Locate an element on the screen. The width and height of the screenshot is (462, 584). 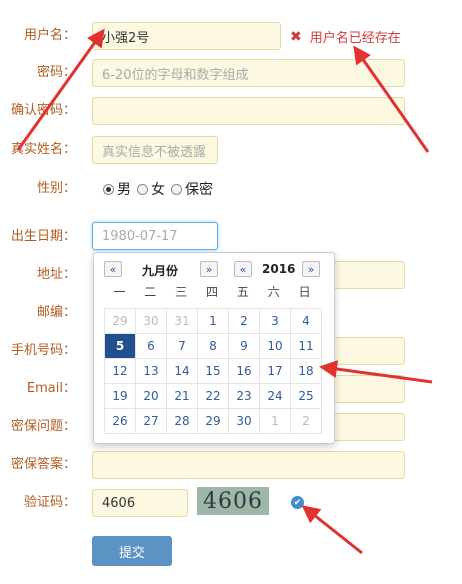
real-name-placeholder: 真实信息不被透露 is located at coordinates (154, 152).